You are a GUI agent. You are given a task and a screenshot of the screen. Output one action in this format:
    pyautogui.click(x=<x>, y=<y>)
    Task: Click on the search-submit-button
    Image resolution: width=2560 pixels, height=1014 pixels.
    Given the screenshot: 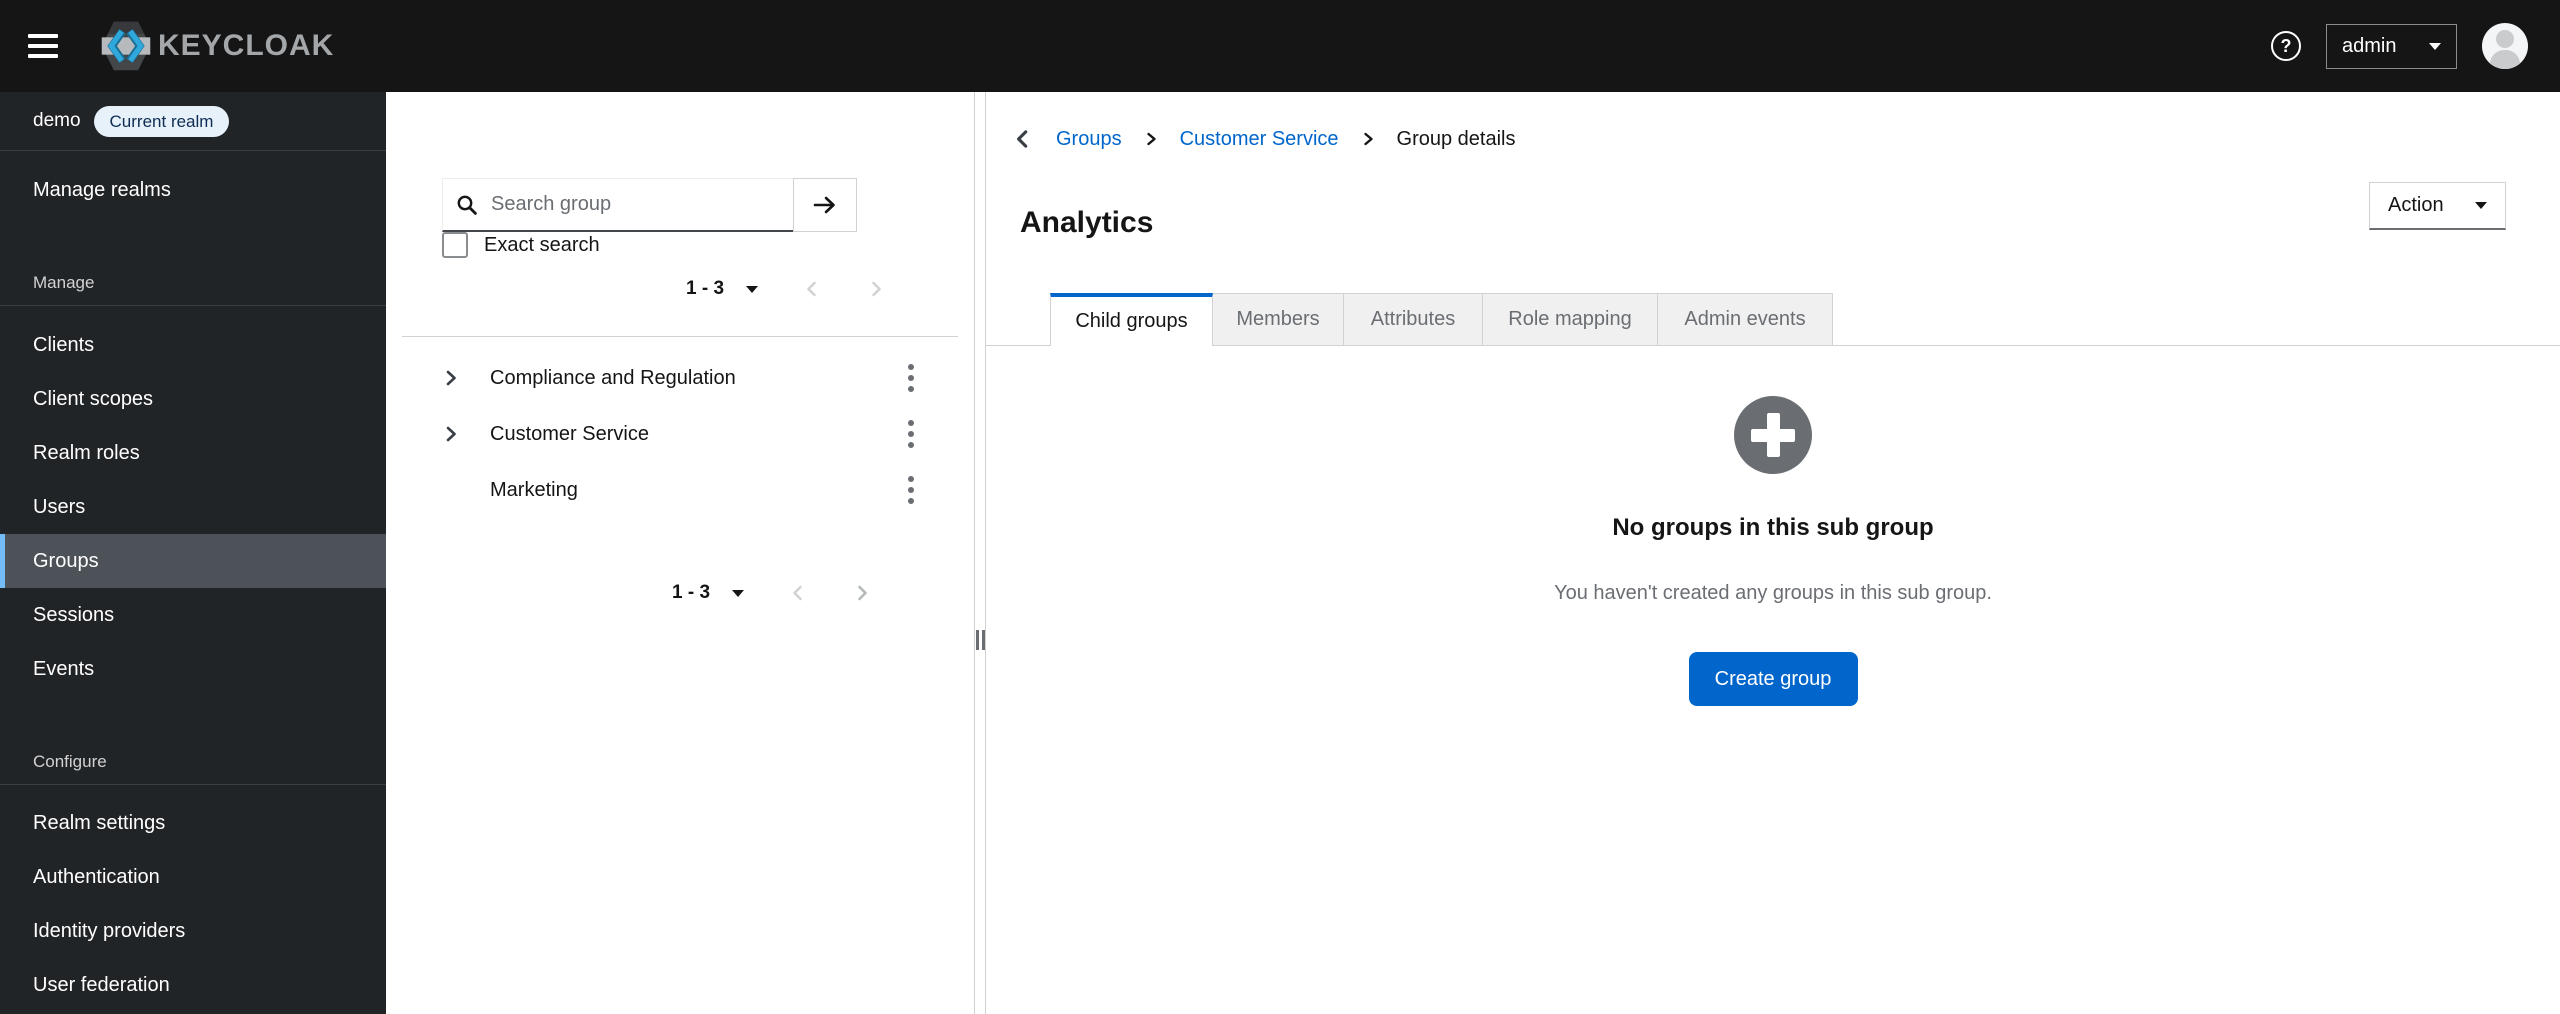 What is the action you would take?
    pyautogui.click(x=825, y=205)
    